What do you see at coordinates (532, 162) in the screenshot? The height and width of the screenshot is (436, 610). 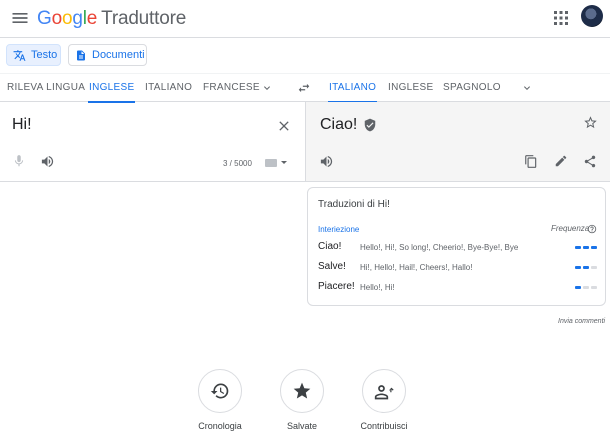 I see `copy-translation-icon` at bounding box center [532, 162].